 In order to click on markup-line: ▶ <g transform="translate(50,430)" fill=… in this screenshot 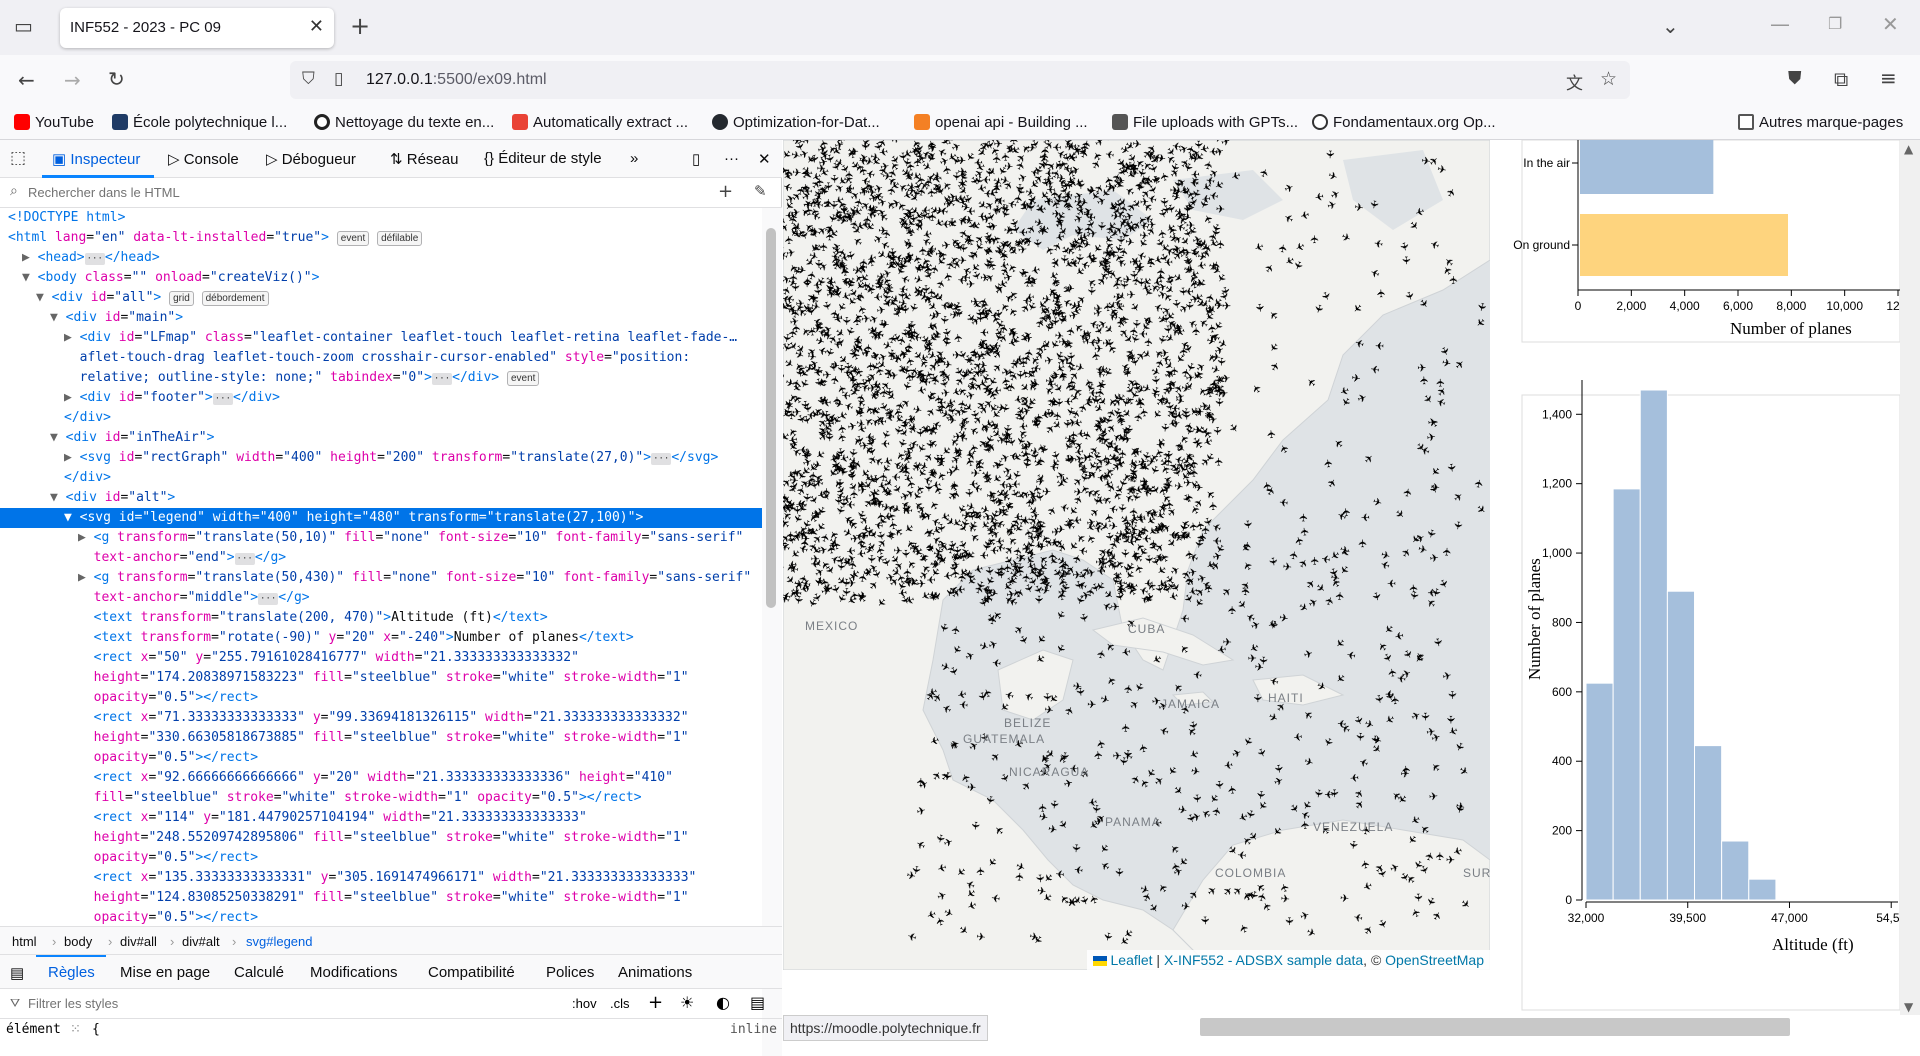, I will do `click(375, 578)`.